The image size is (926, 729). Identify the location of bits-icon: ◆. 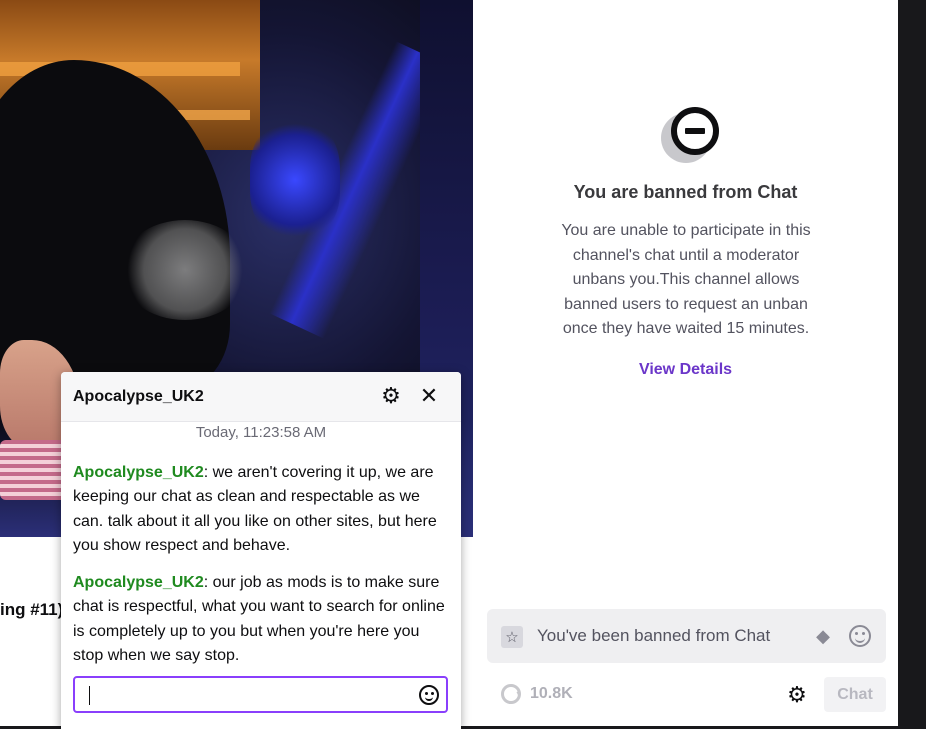
(823, 636).